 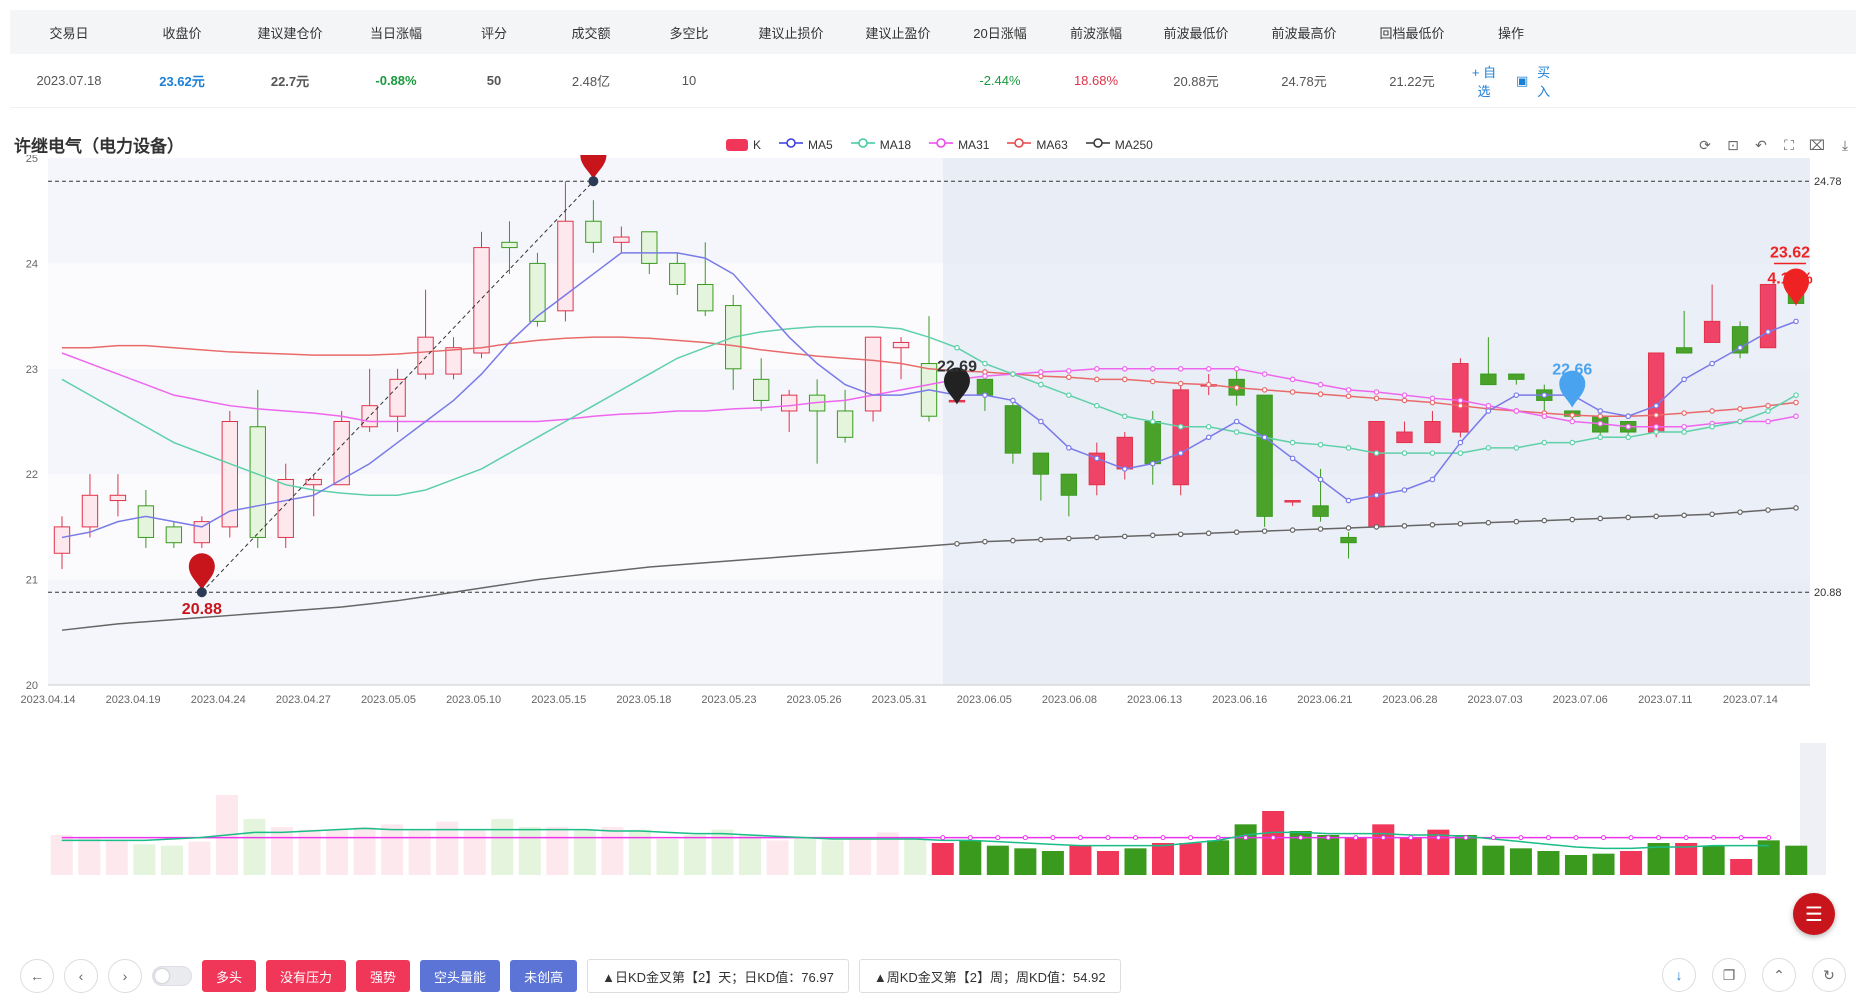 I want to click on next-button: ›, so click(x=125, y=976).